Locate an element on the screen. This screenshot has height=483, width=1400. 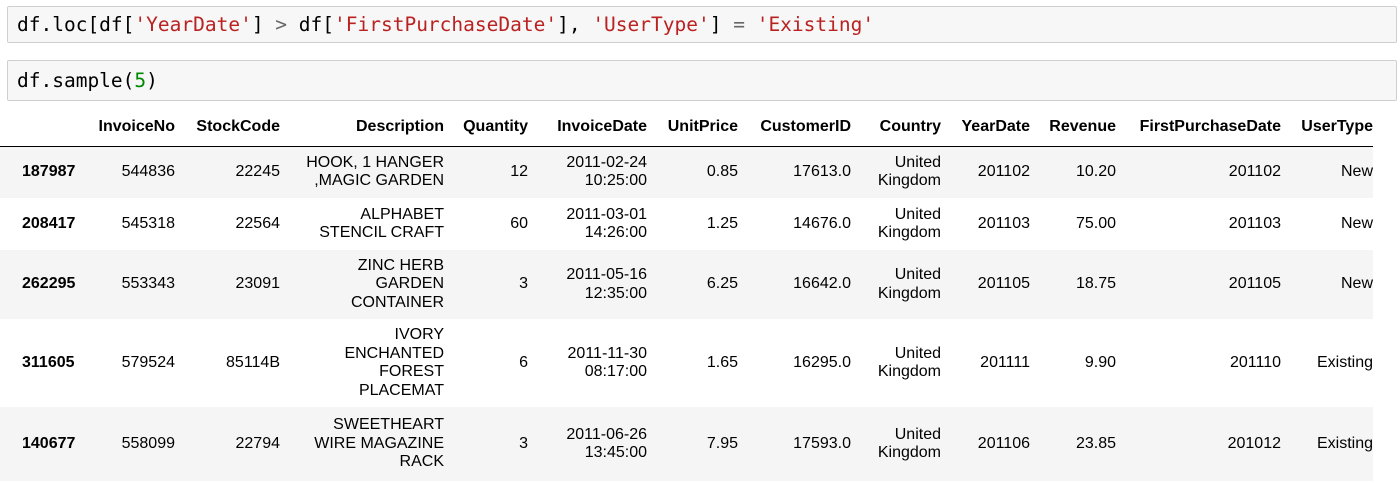
cell-line: 2011-11-30 is located at coordinates (607, 353).